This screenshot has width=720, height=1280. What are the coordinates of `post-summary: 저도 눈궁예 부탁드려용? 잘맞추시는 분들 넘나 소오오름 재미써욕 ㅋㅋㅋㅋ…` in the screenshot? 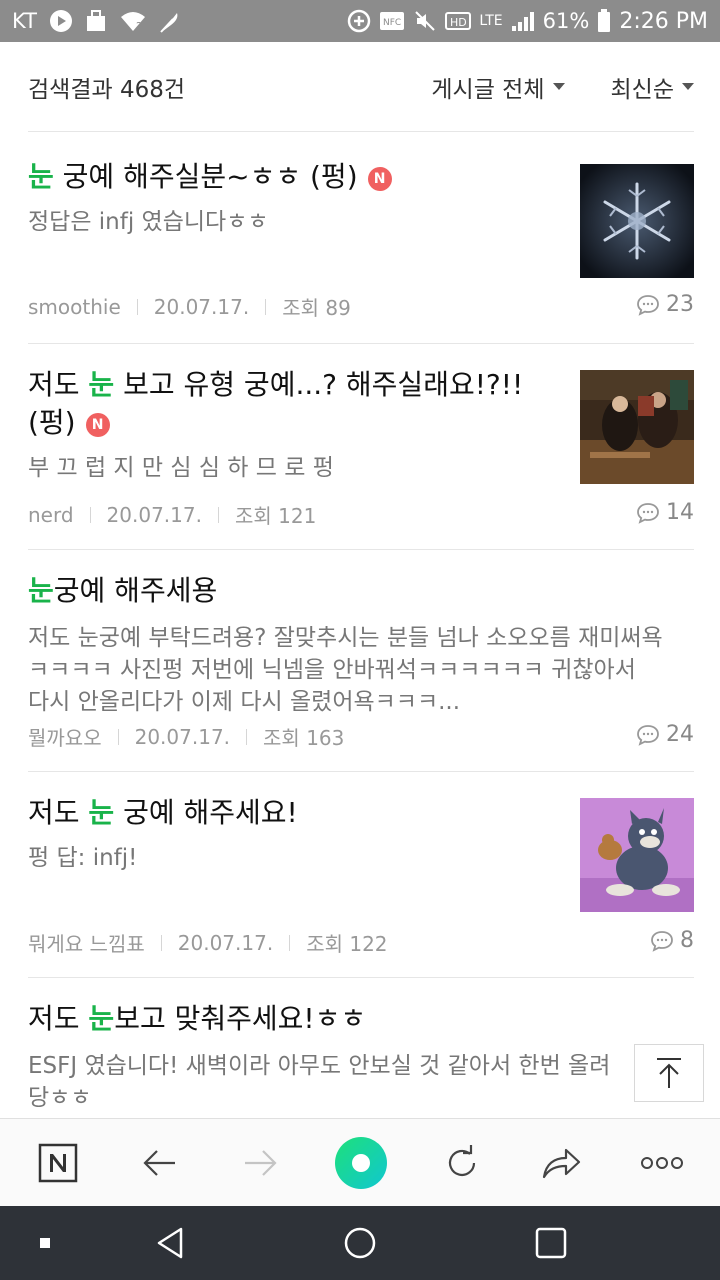 It's located at (363, 670).